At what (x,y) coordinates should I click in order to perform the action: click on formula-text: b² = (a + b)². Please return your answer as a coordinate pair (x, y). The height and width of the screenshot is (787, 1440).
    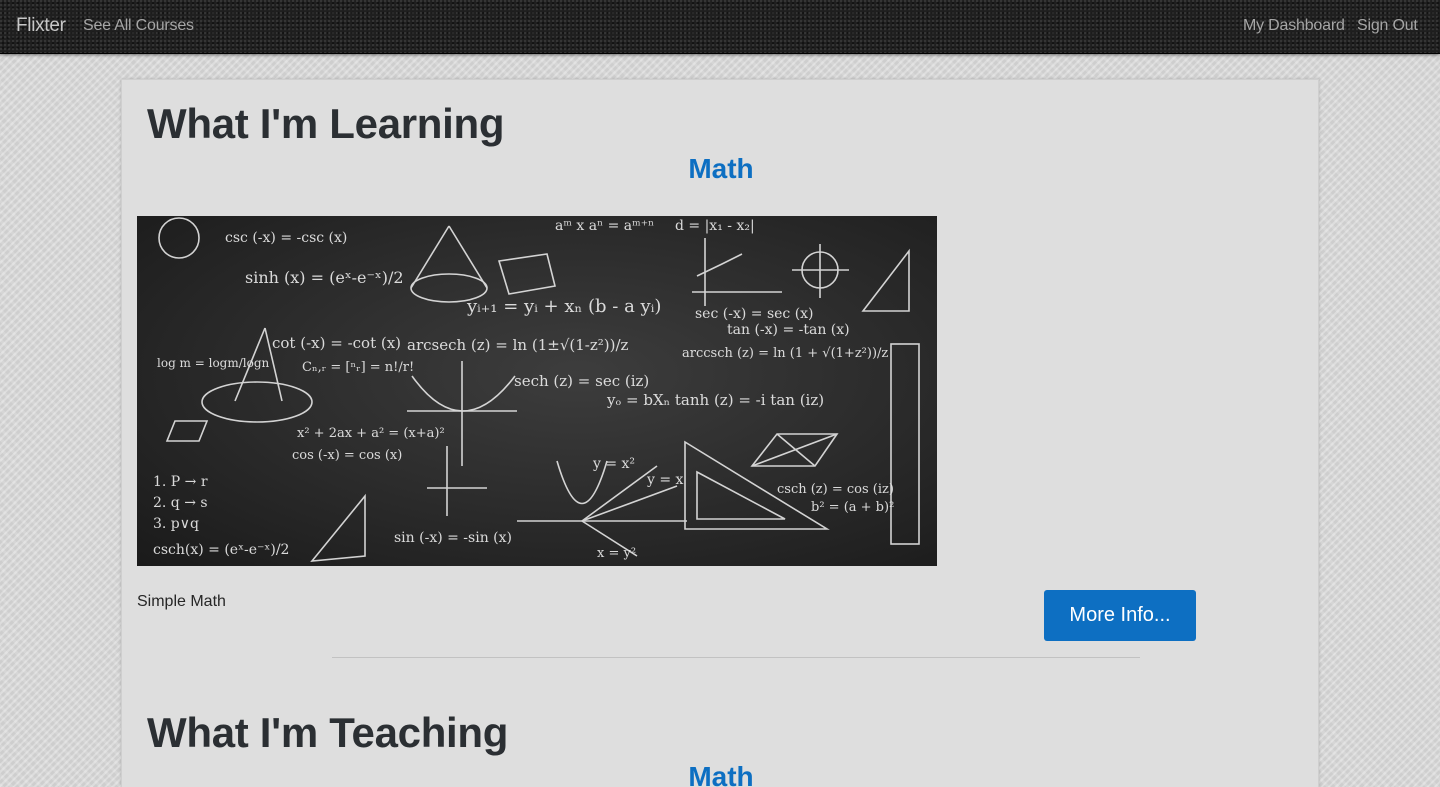
    Looking at the image, I should click on (853, 507).